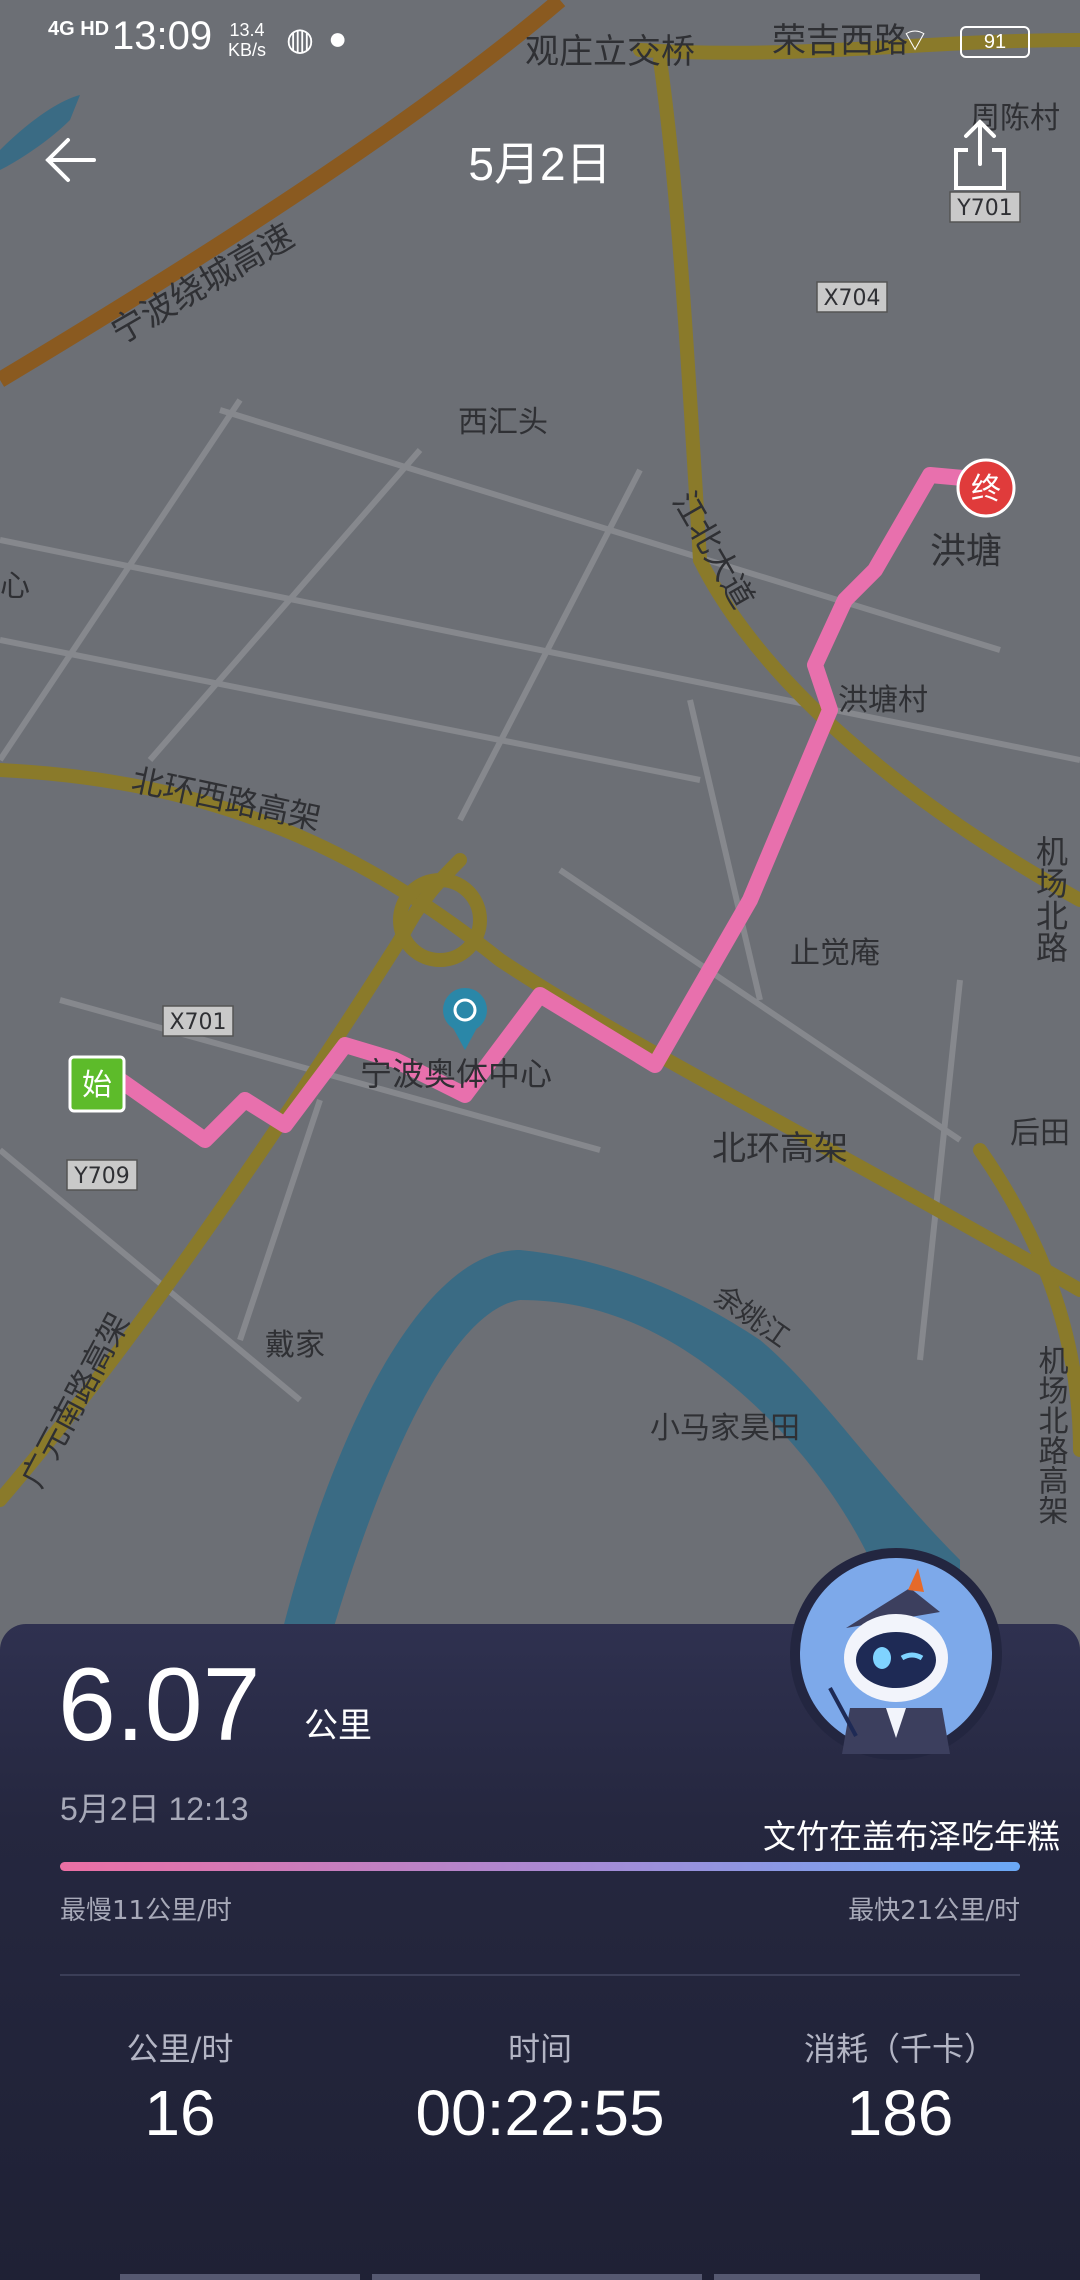 Image resolution: width=1080 pixels, height=2280 pixels. Describe the element at coordinates (180, 2113) in the screenshot. I see `stat-value: 16` at that location.